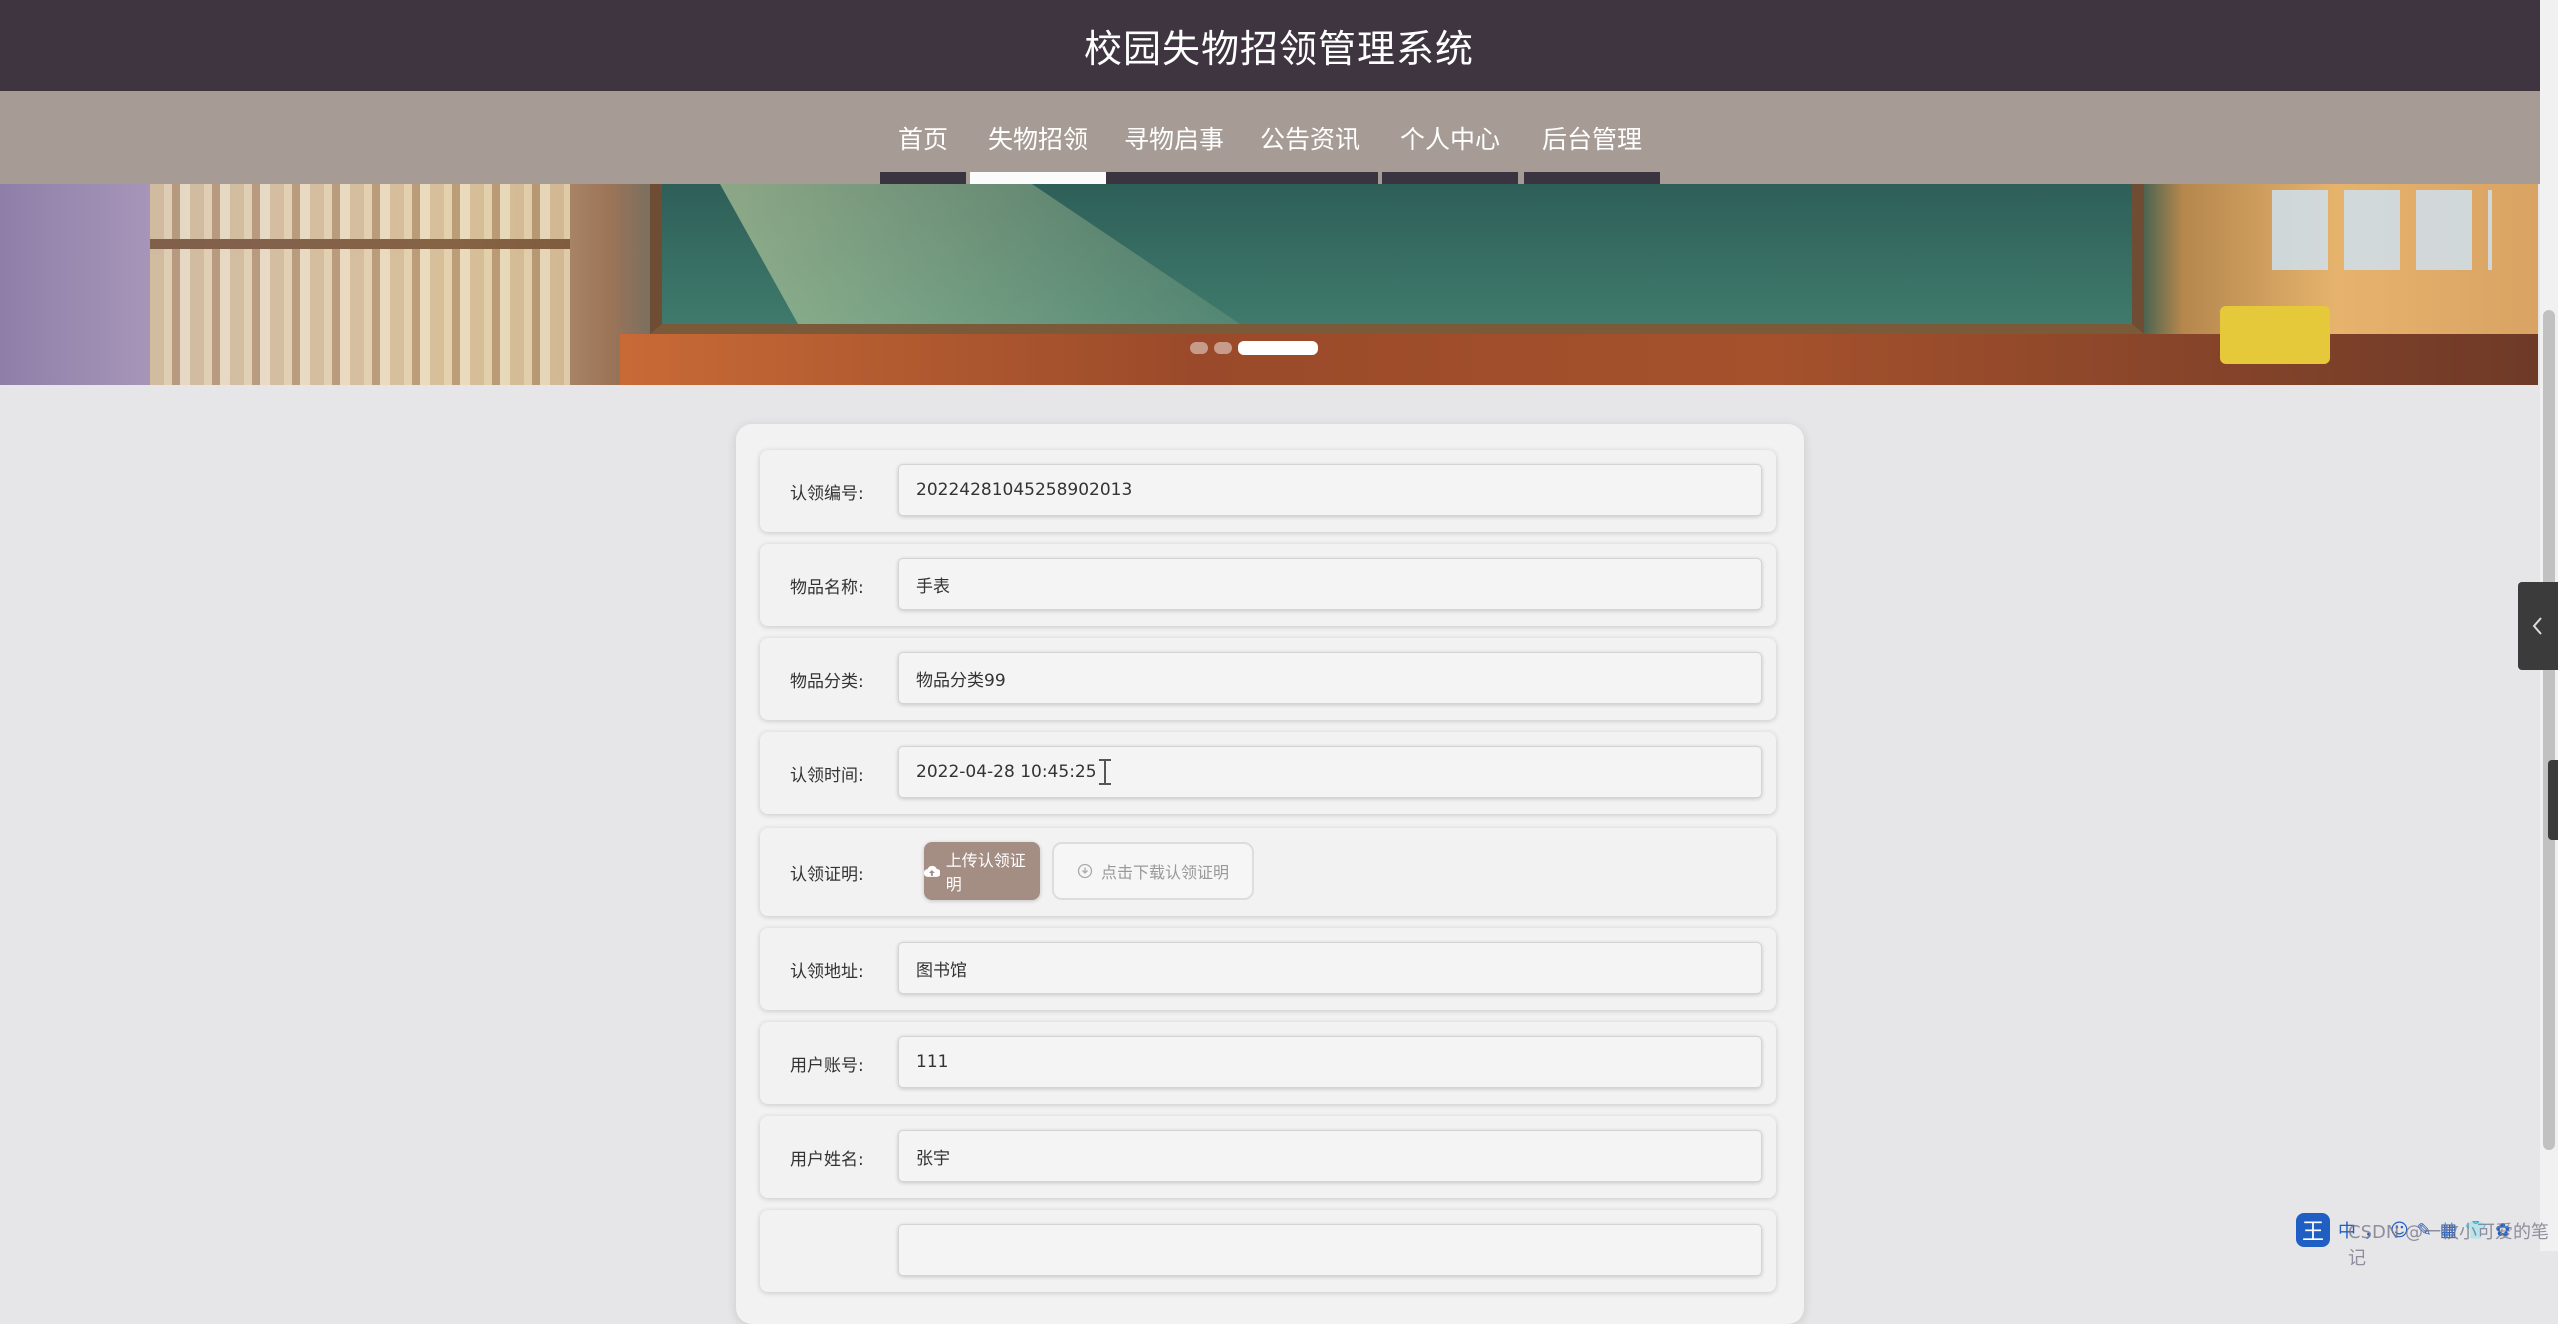  Describe the element at coordinates (2549, 730) in the screenshot. I see `page-scrollbar-thumb` at that location.